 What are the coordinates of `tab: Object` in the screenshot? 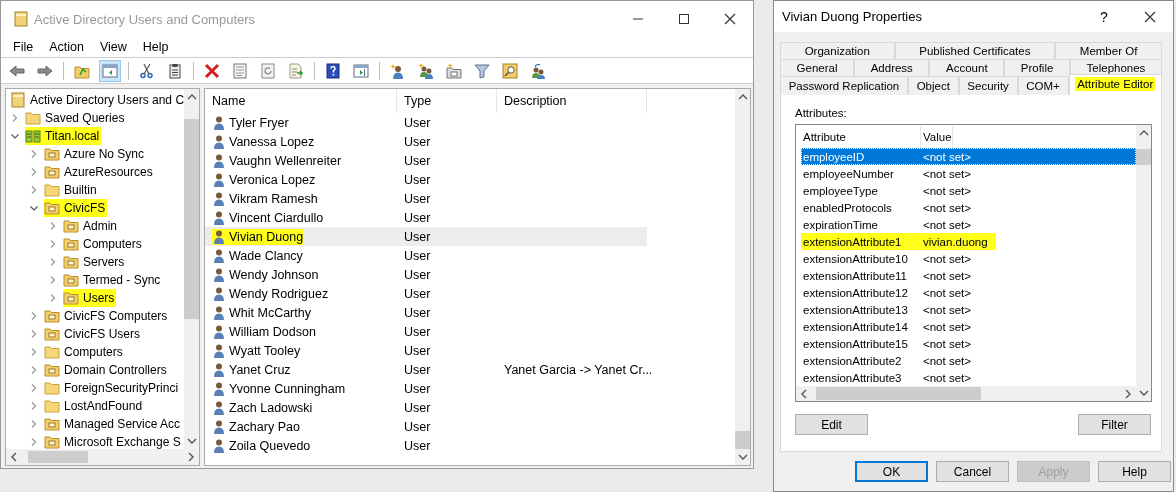 It's located at (933, 85).